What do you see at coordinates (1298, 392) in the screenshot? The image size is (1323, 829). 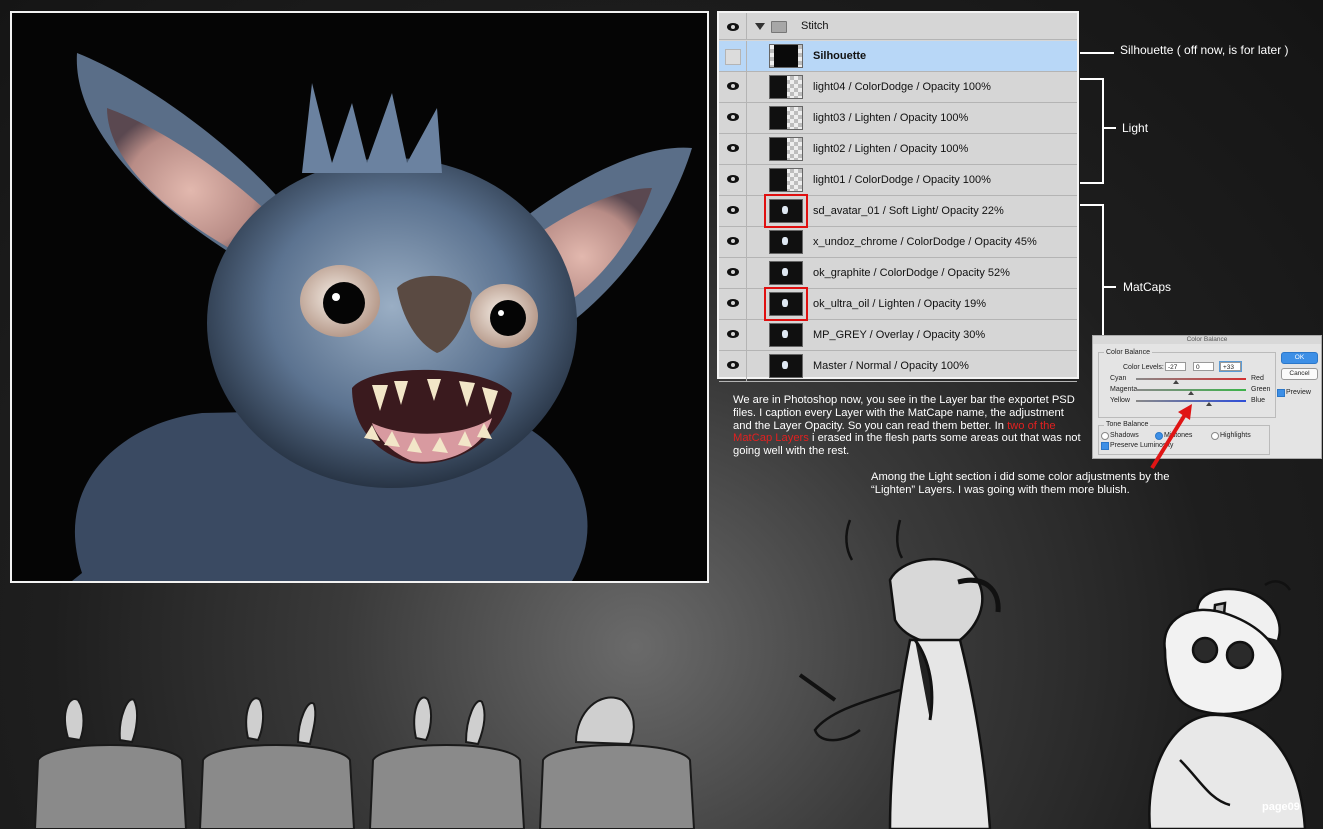 I see `preview-label: Preview` at bounding box center [1298, 392].